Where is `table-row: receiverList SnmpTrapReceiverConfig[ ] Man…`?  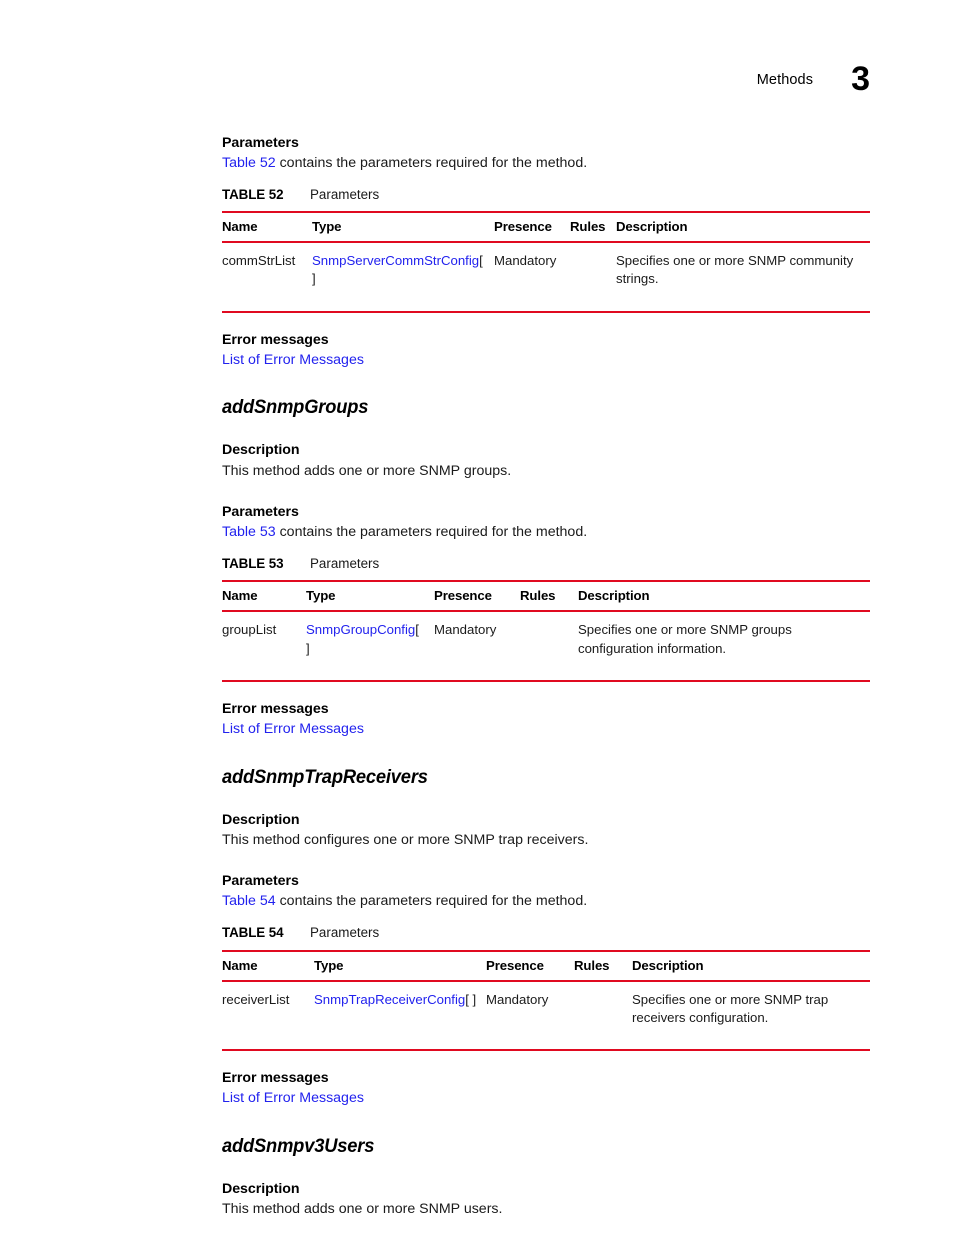
table-row: receiverList SnmpTrapReceiverConfig[ ] Man… is located at coordinates (546, 1015).